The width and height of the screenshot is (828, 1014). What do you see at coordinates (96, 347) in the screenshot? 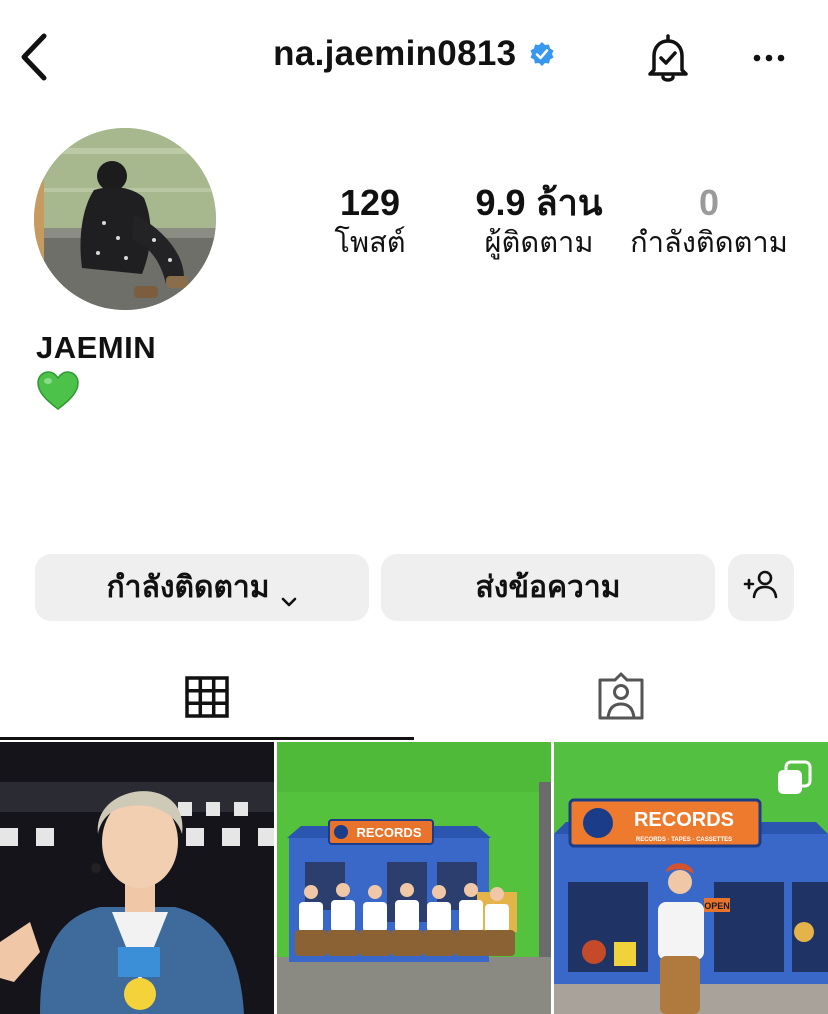
I see `profile-name: JAEMIN` at bounding box center [96, 347].